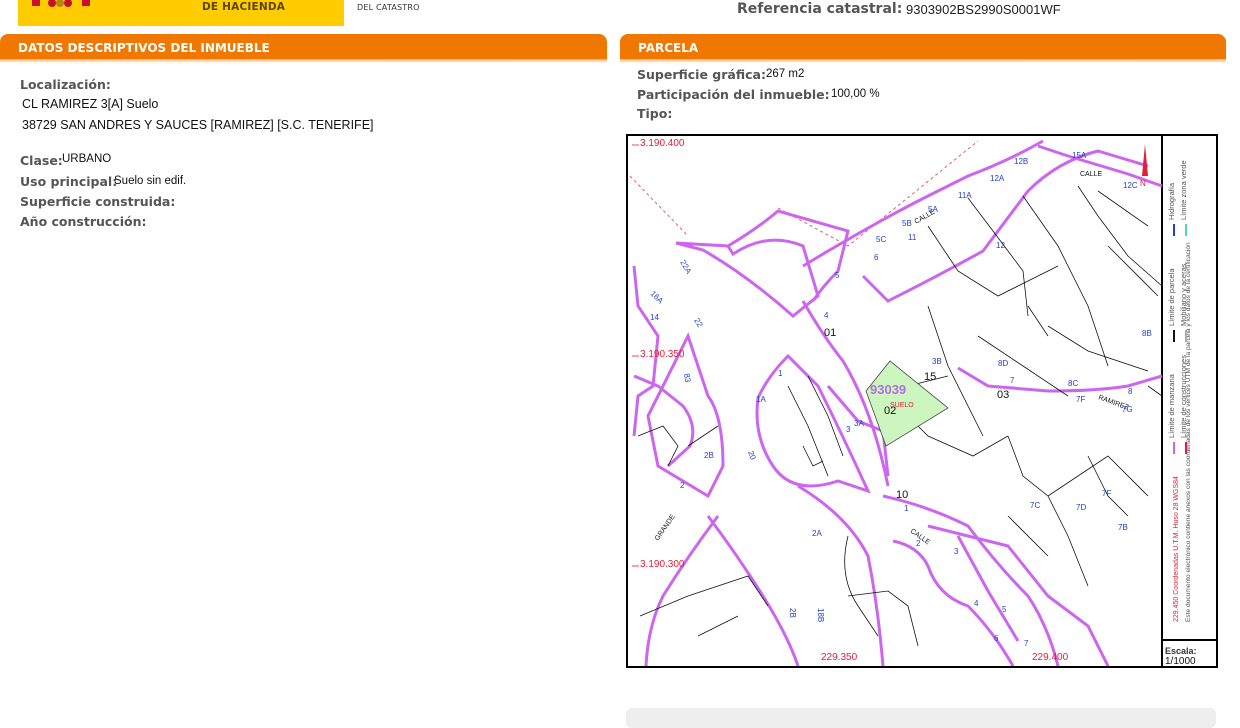 This screenshot has height=728, width=1240. Describe the element at coordinates (1073, 383) in the screenshot. I see `svg-text: 8C` at that location.